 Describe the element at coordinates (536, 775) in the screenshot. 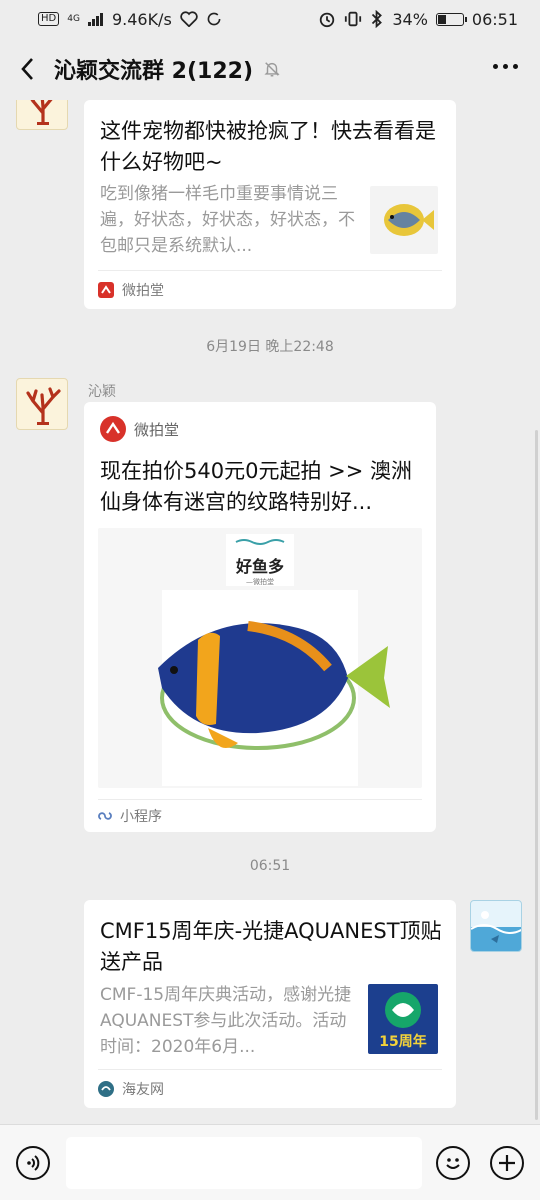

I see `scrollbar` at that location.